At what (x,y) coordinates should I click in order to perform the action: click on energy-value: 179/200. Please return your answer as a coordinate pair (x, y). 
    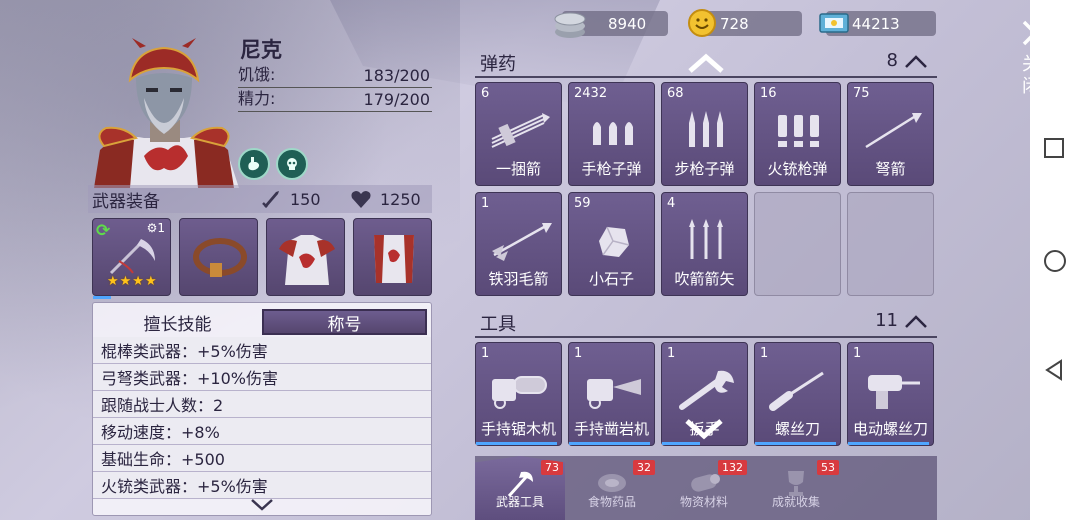
    Looking at the image, I should click on (396, 99).